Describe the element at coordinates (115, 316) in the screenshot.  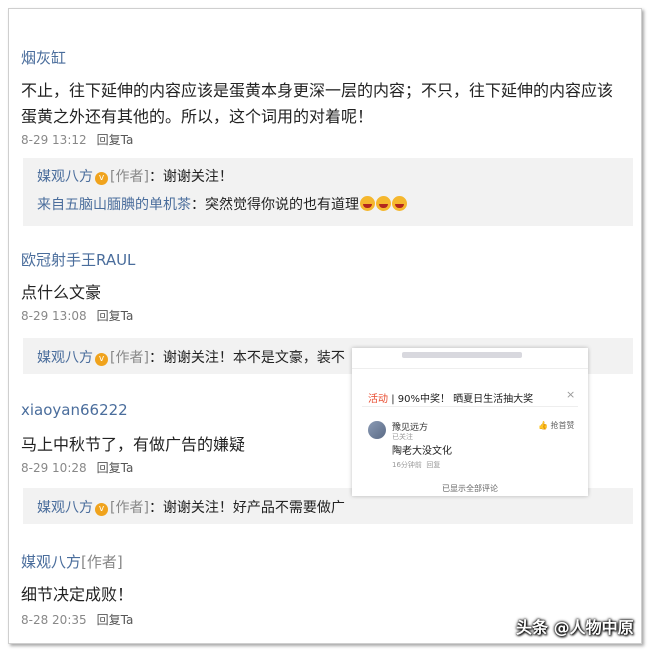
I see `comment-2-reply-button: 回复Ta` at that location.